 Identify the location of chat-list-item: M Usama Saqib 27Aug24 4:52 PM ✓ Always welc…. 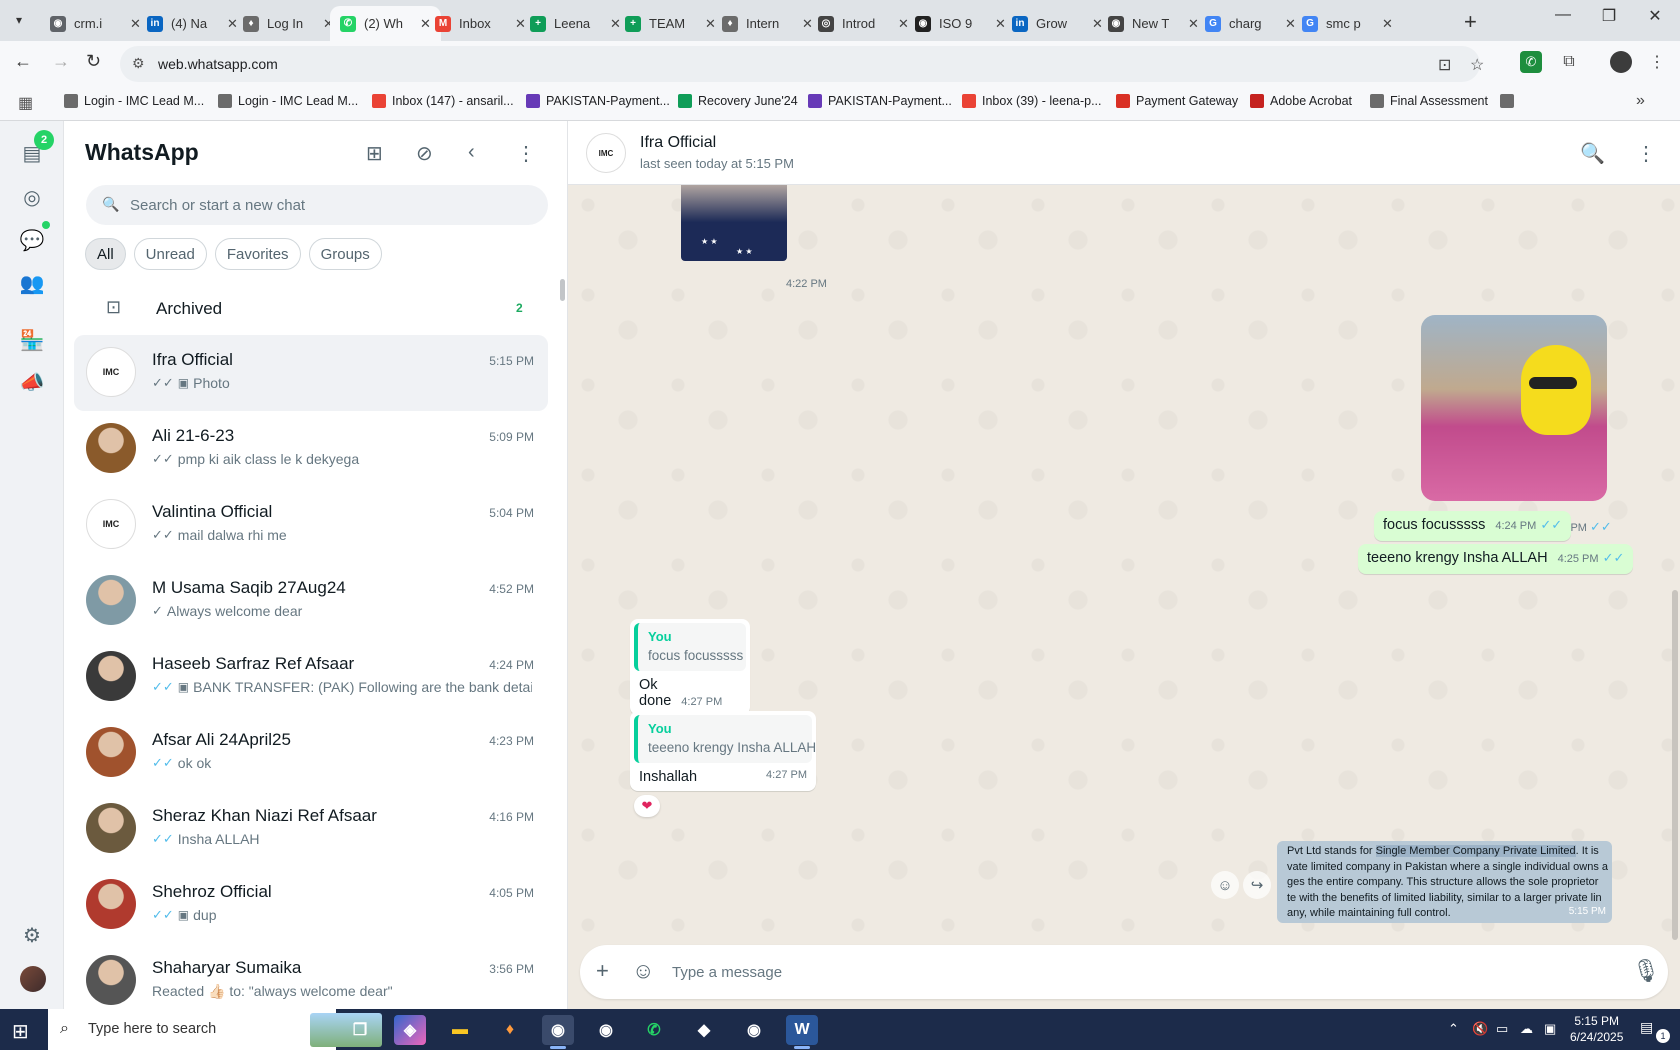
(311, 601).